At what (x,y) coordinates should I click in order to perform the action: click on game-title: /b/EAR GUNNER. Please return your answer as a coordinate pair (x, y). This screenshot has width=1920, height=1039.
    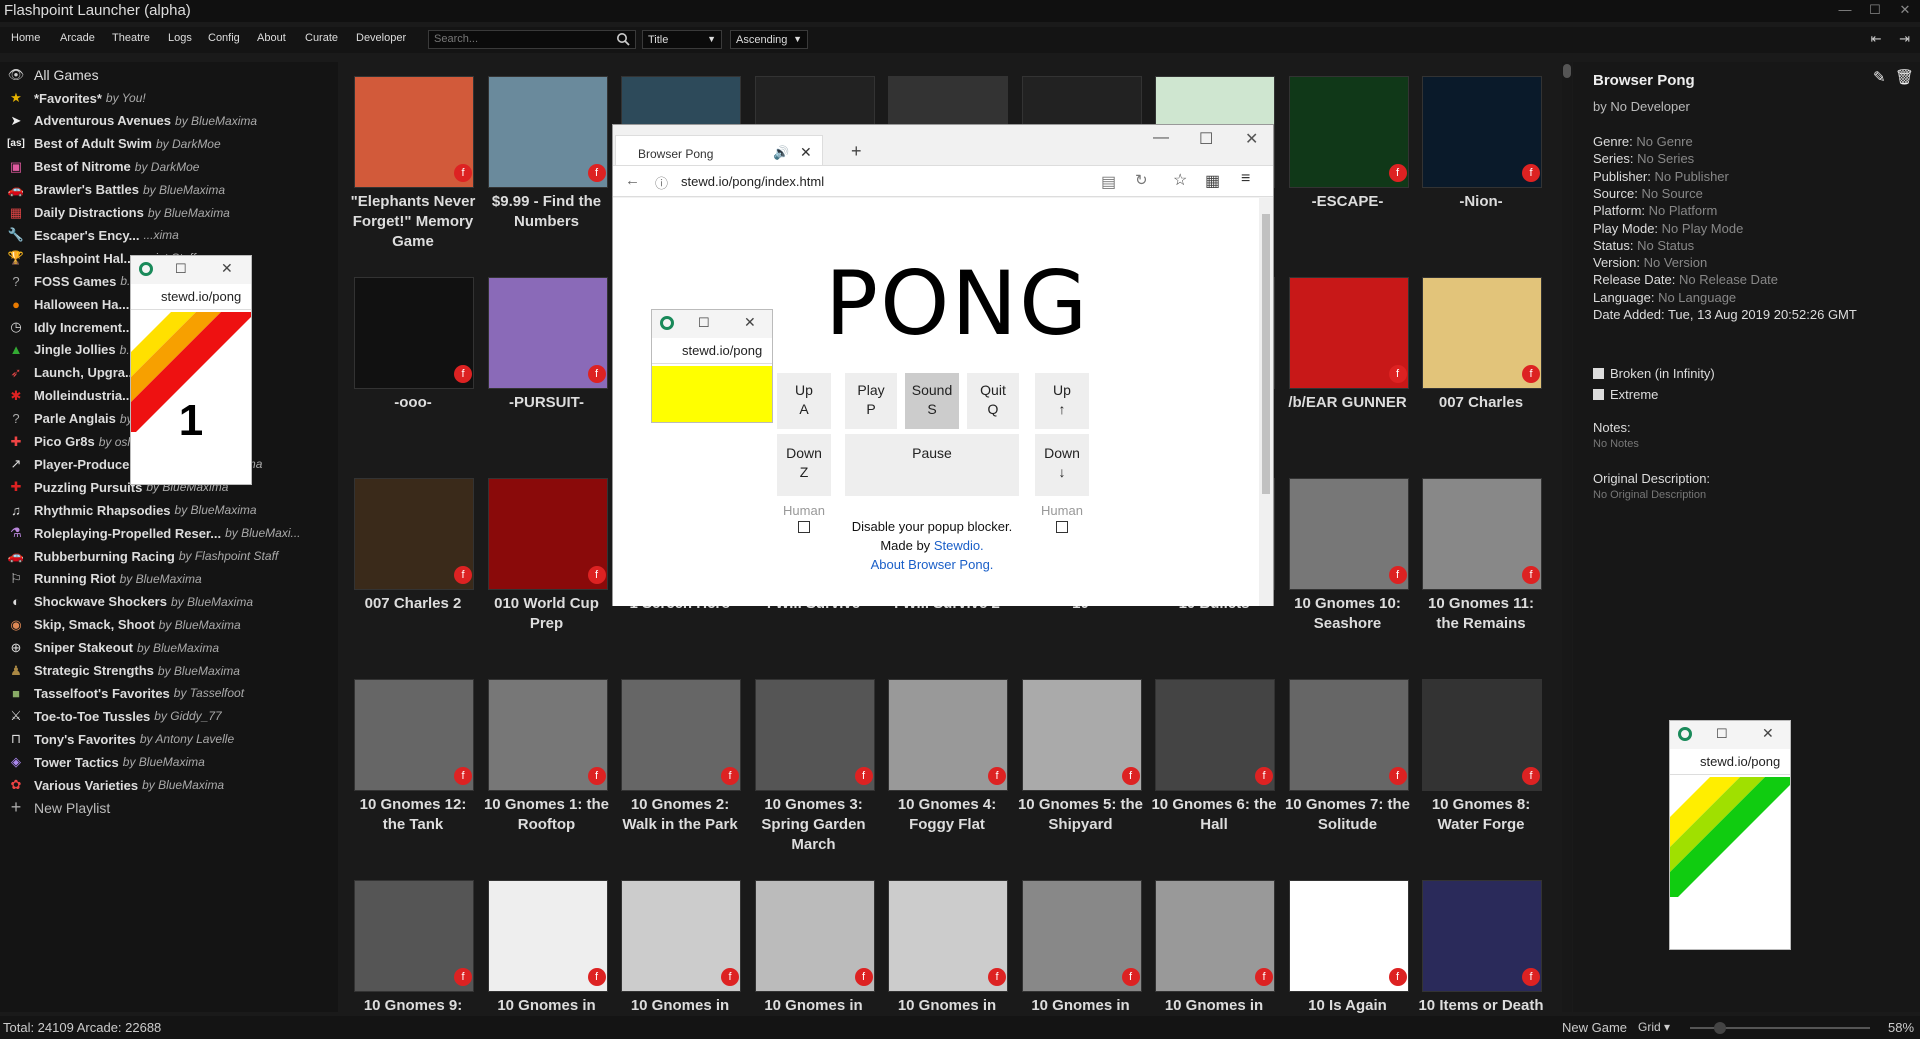
    Looking at the image, I should click on (1348, 403).